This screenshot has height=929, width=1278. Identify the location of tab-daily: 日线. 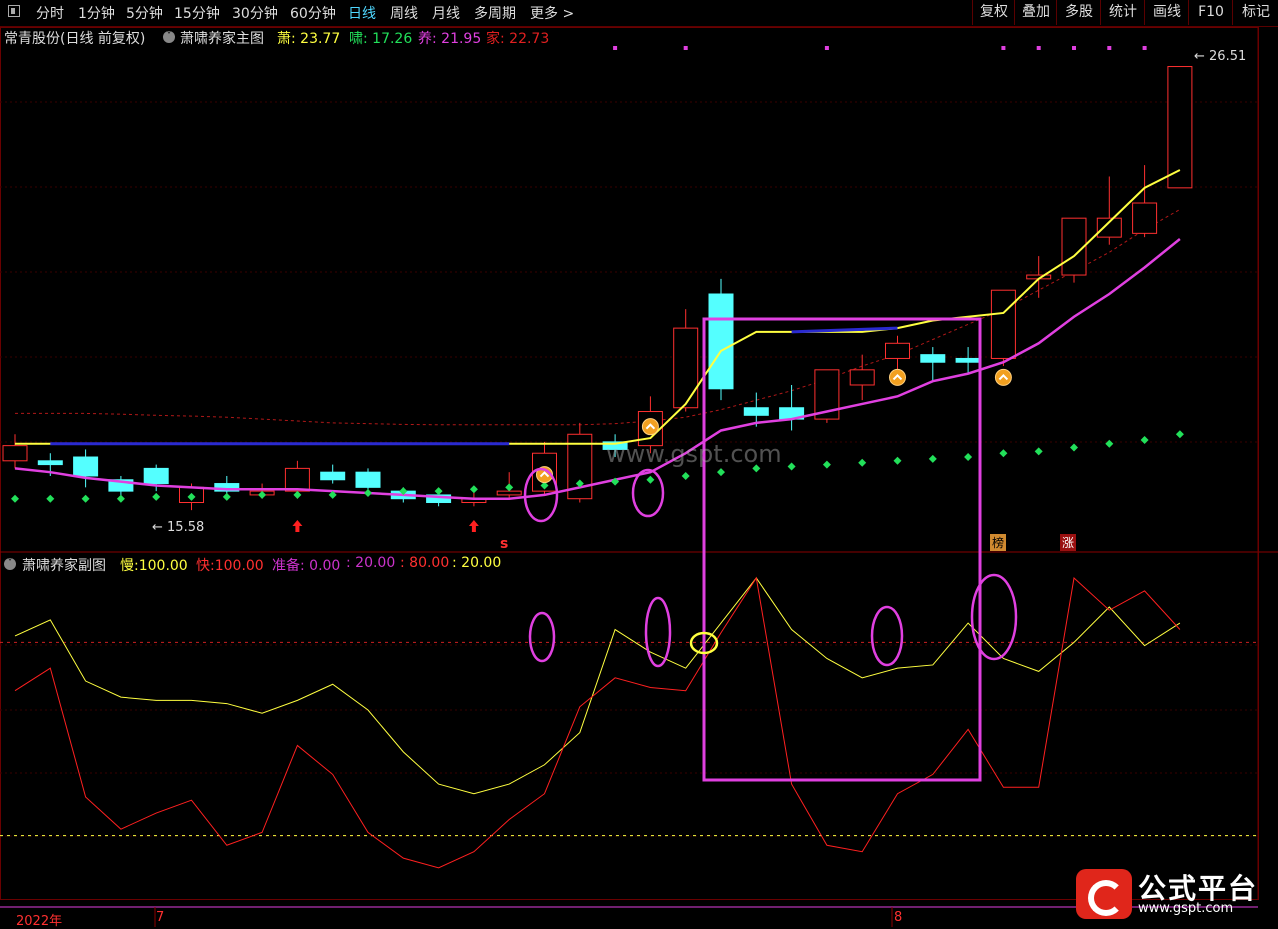
(362, 13).